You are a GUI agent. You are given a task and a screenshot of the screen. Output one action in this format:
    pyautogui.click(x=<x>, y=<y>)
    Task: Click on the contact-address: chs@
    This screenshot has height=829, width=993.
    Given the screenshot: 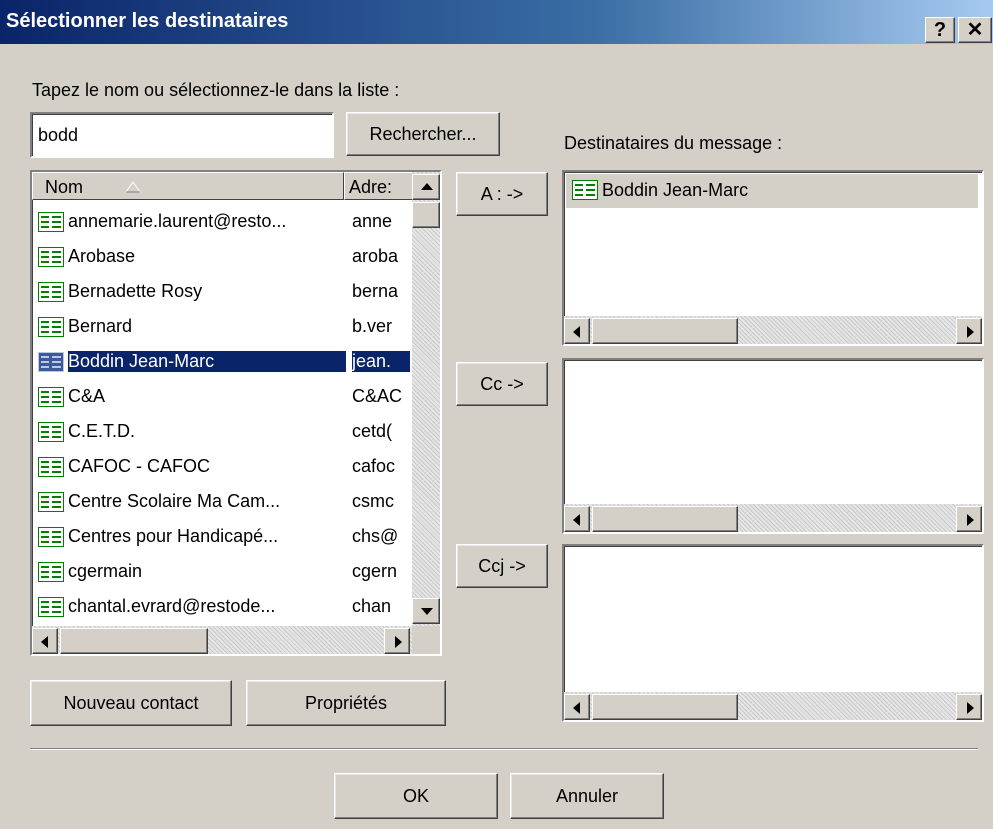 What is the action you would take?
    pyautogui.click(x=375, y=536)
    